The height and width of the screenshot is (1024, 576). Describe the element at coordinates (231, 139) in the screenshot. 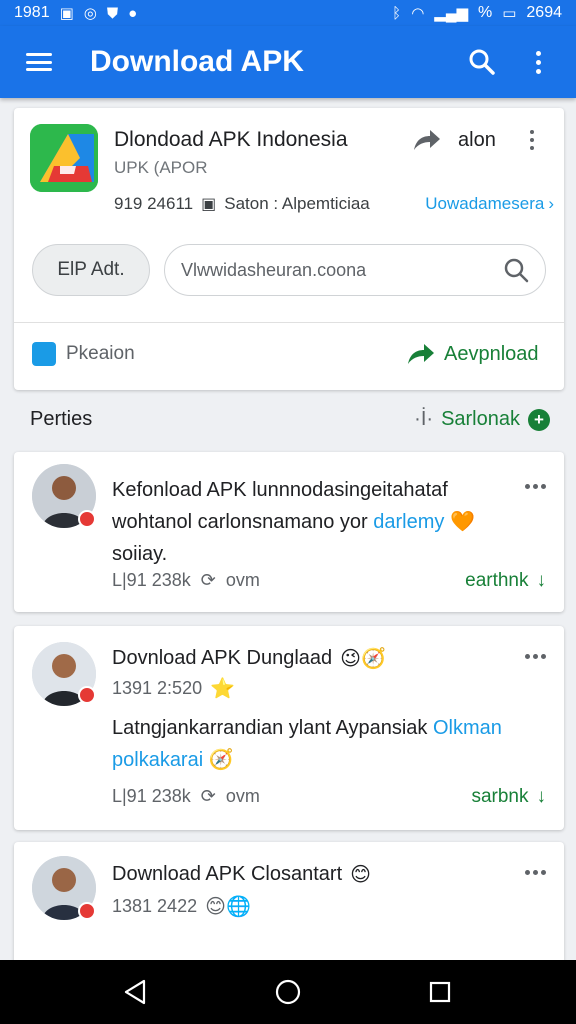

I see `app-name: Dlondoad APK Indonesia` at that location.